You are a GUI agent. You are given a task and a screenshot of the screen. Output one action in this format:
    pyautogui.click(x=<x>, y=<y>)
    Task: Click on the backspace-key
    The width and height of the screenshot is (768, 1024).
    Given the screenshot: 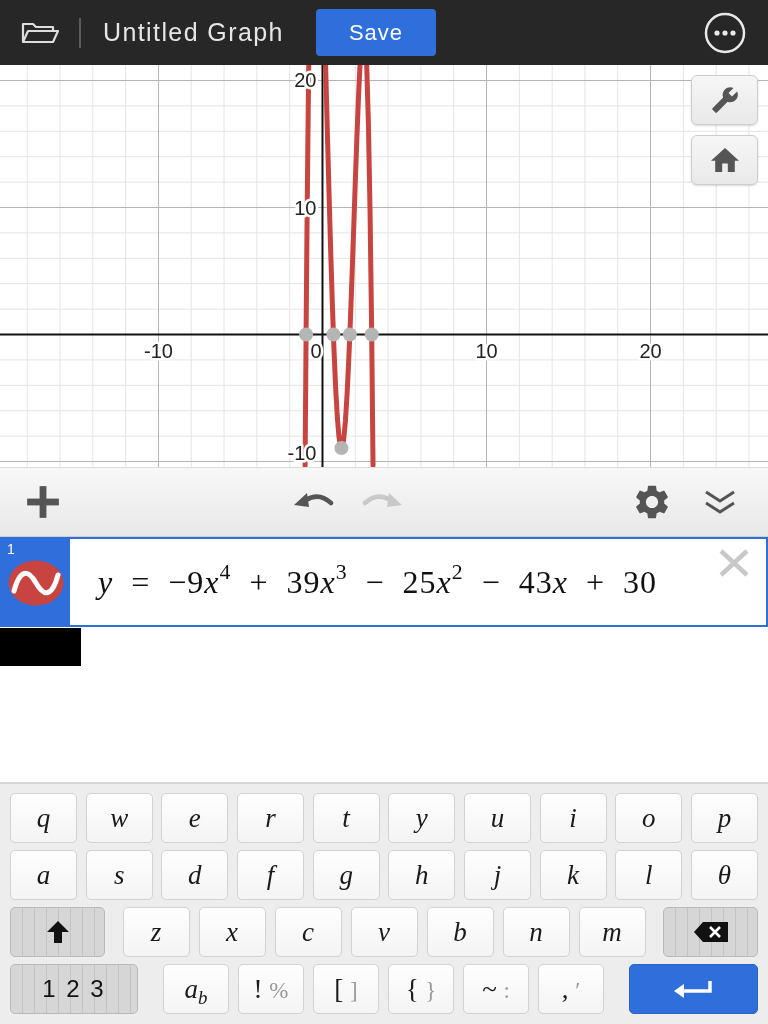 What is the action you would take?
    pyautogui.click(x=710, y=932)
    